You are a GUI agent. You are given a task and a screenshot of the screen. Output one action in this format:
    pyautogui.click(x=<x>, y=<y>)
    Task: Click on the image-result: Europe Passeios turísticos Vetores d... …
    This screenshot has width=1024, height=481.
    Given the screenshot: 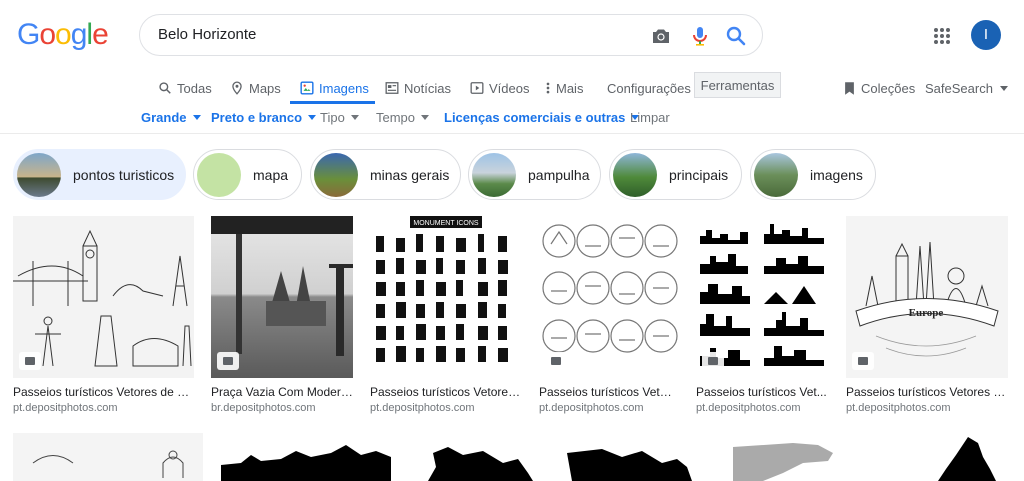 What is the action you would take?
    pyautogui.click(x=927, y=315)
    